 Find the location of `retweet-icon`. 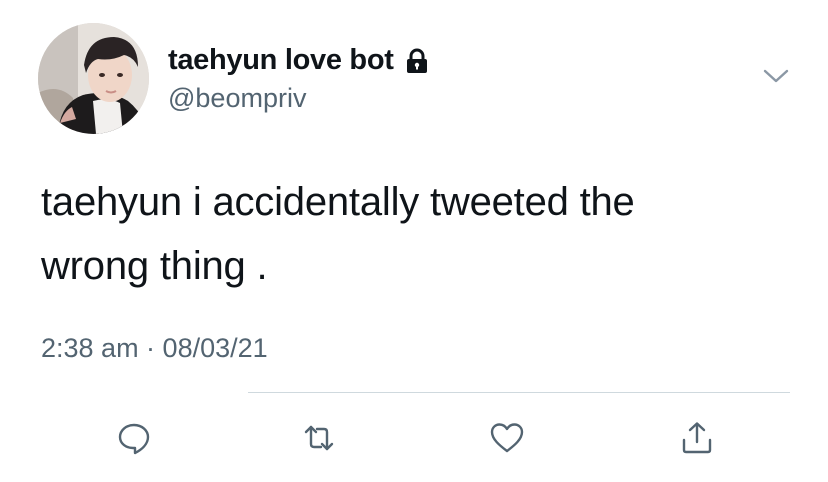

retweet-icon is located at coordinates (319, 438).